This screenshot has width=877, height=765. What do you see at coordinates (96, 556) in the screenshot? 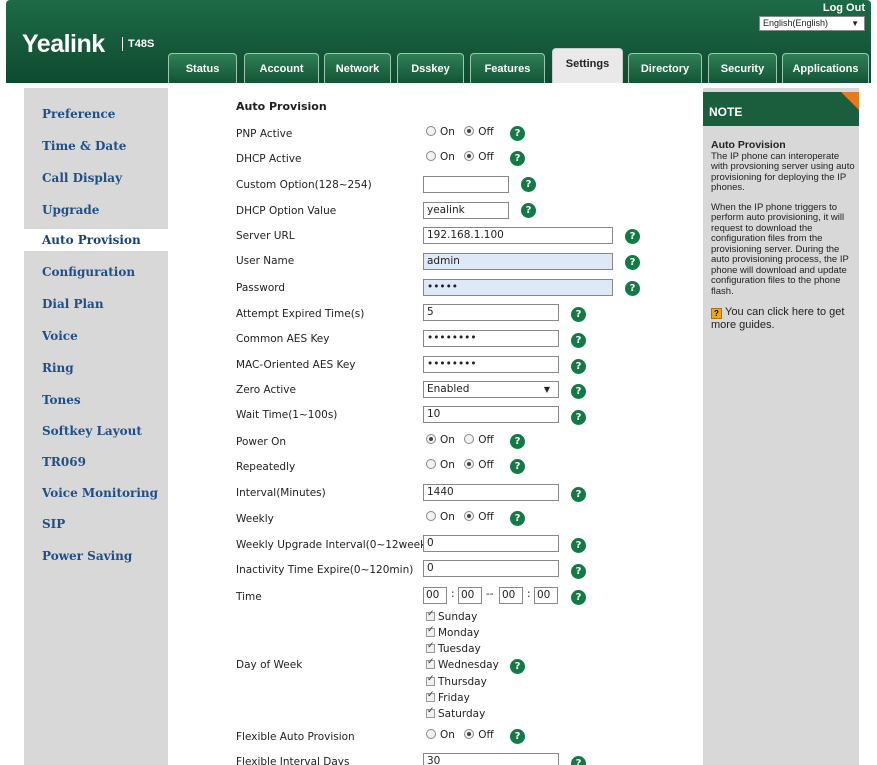
I see `sidebar-item-power-saving: Power Saving` at bounding box center [96, 556].